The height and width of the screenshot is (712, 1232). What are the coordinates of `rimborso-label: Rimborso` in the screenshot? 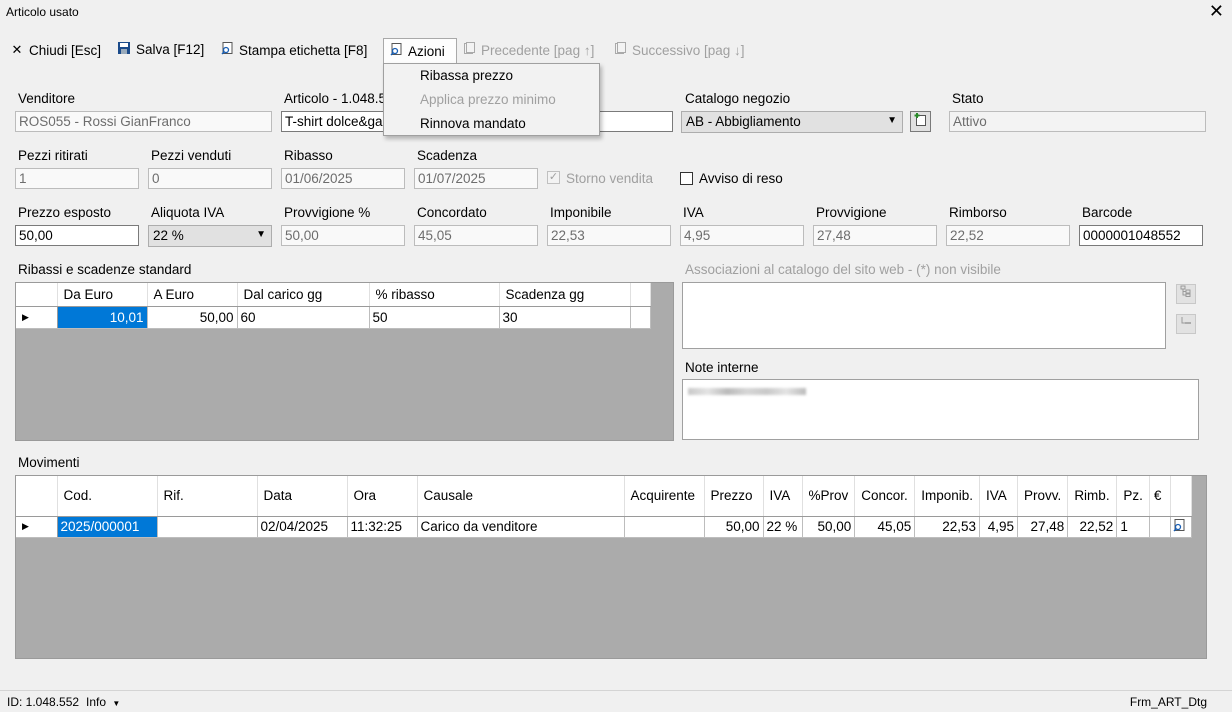 It's located at (978, 212).